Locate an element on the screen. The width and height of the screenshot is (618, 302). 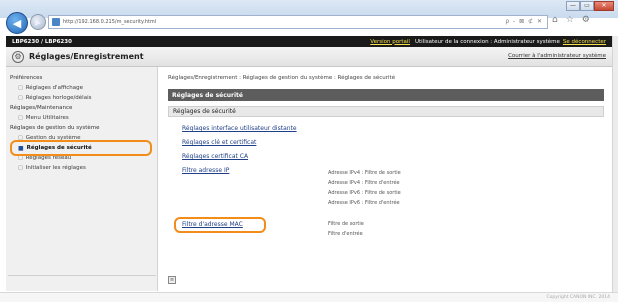
sidebar-item-clock-settings: □ Réglages horloge/délais is located at coordinates (81, 98).